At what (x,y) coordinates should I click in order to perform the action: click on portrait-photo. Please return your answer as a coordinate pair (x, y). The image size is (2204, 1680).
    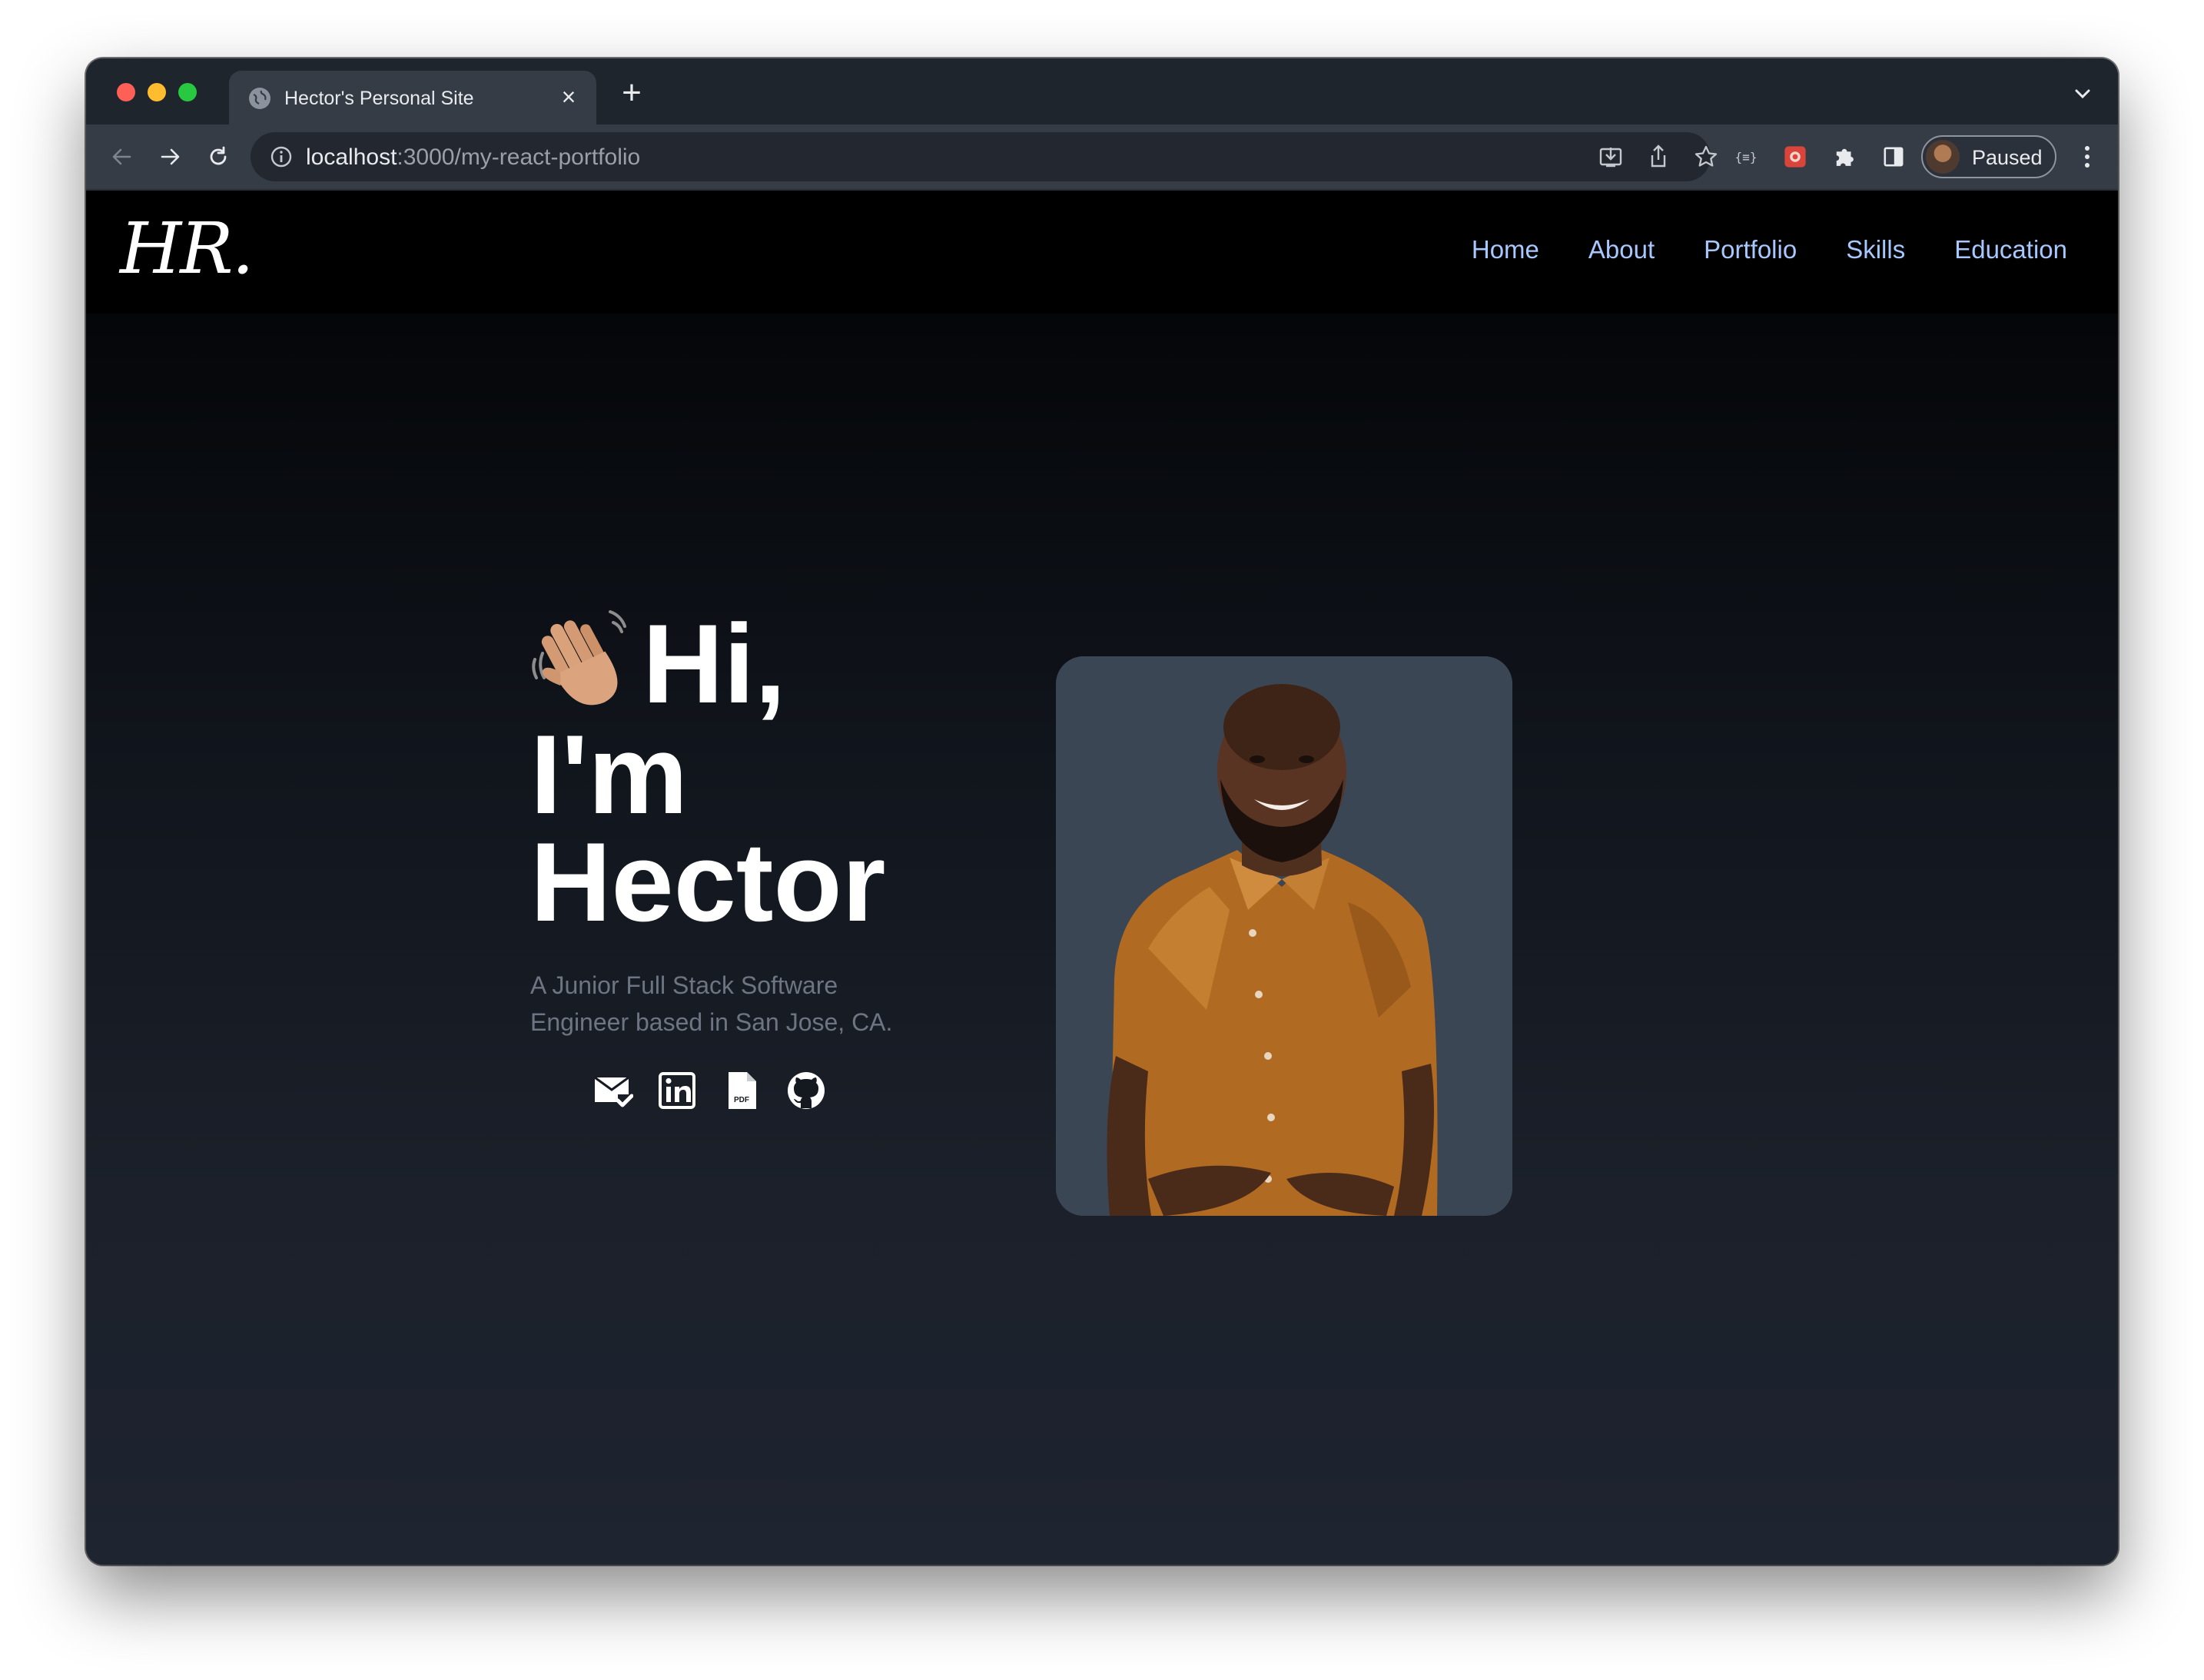
    Looking at the image, I should click on (1284, 936).